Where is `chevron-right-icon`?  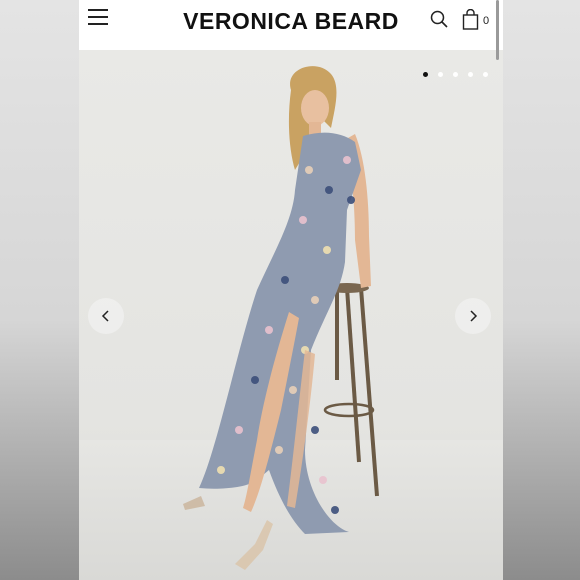 chevron-right-icon is located at coordinates (474, 316).